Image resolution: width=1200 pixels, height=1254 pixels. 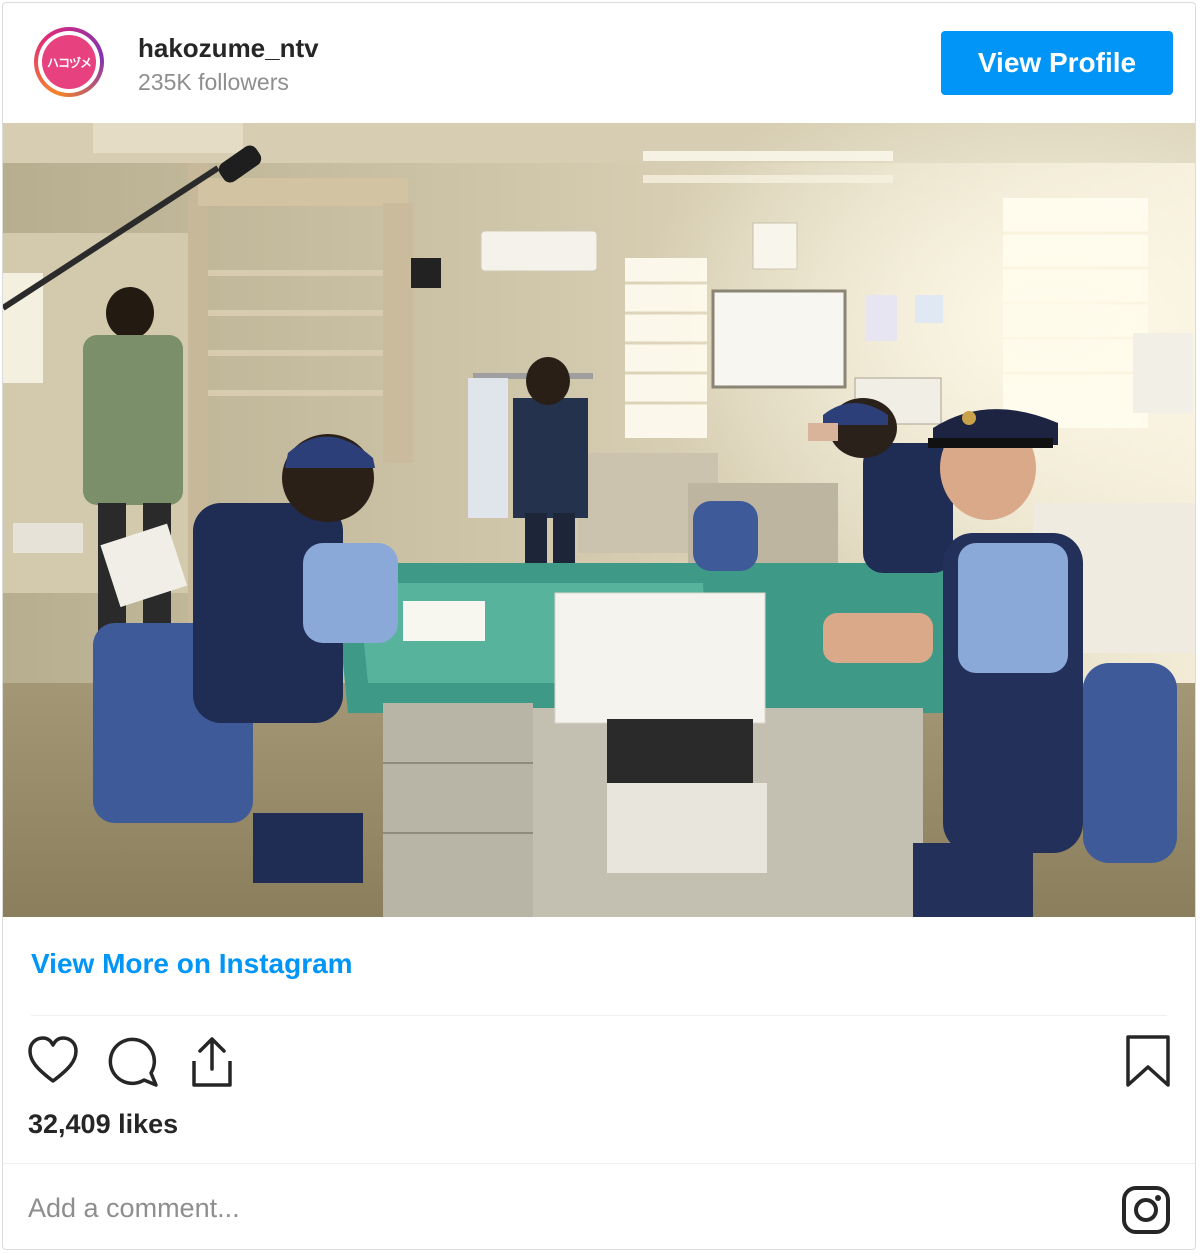 I want to click on likes-count: 32,409 likes, so click(x=103, y=1124).